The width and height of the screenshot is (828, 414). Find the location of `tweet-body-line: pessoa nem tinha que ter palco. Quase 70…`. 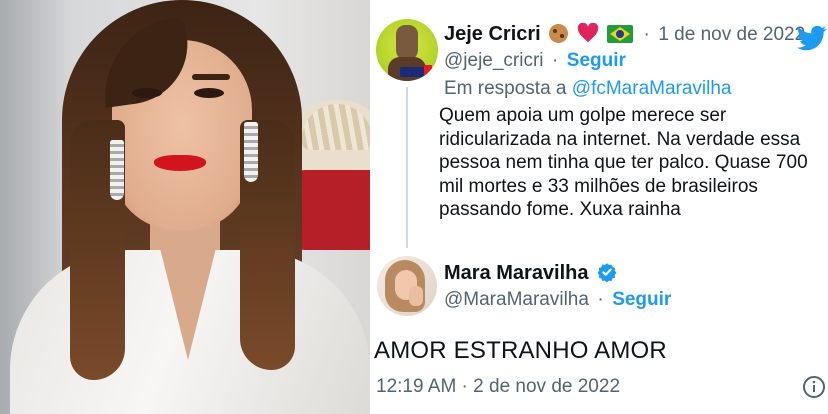

tweet-body-line: pessoa nem tinha que ter palco. Quase 70… is located at coordinates (623, 163).